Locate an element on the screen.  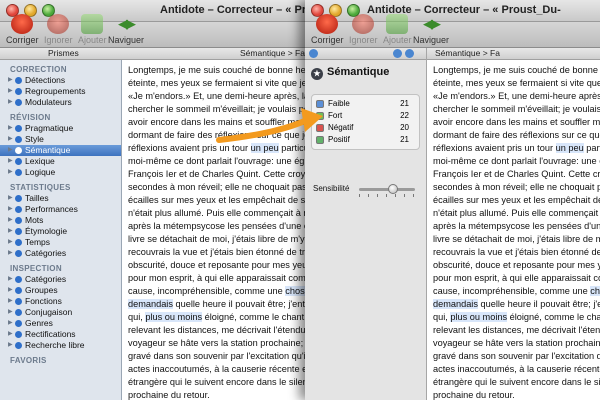
sidebar-group-title: RÉVISION is located at coordinates (60, 115).